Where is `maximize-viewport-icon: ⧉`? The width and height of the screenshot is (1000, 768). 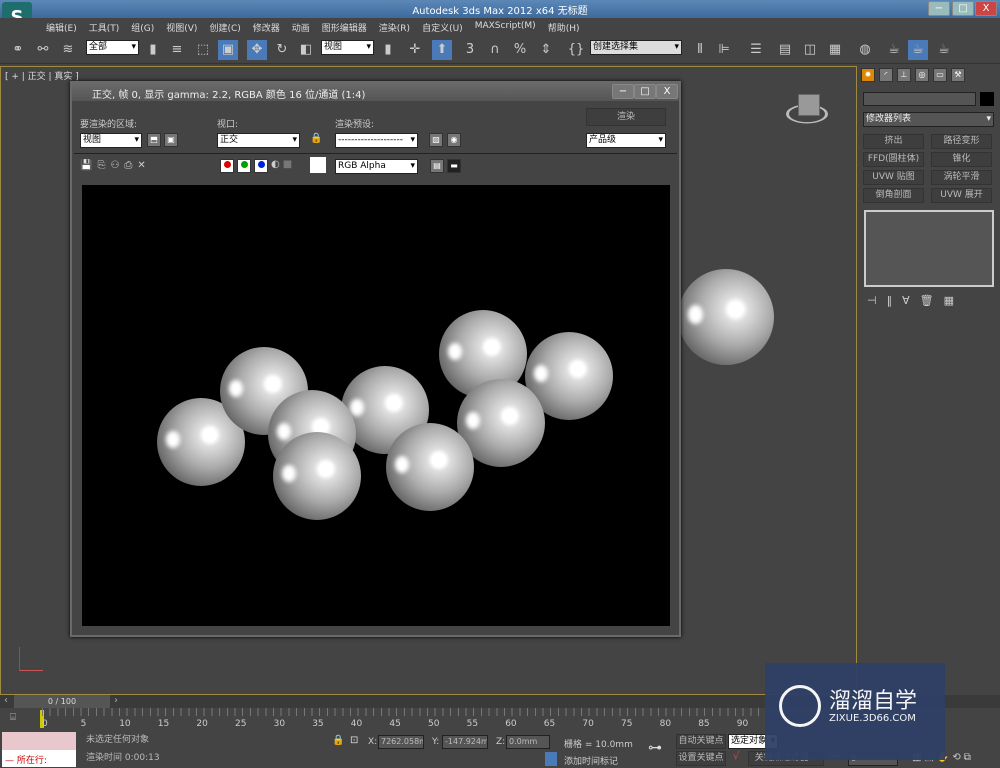
maximize-viewport-icon: ⧉ is located at coordinates (967, 757).